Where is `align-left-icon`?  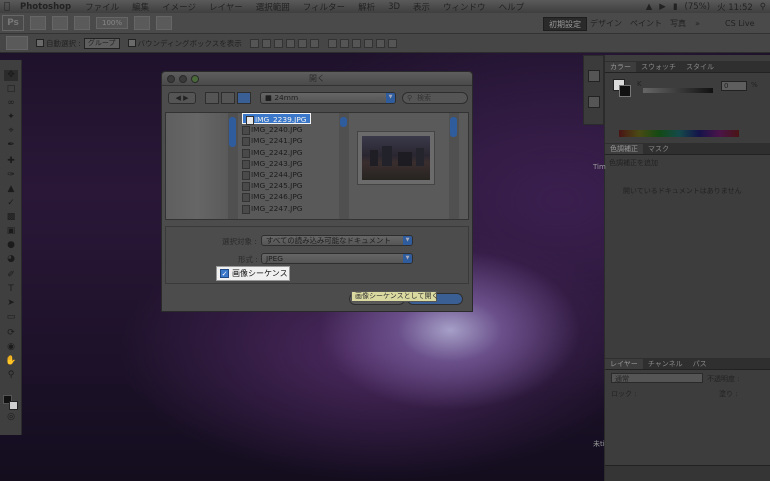
align-left-icon is located at coordinates (290, 43).